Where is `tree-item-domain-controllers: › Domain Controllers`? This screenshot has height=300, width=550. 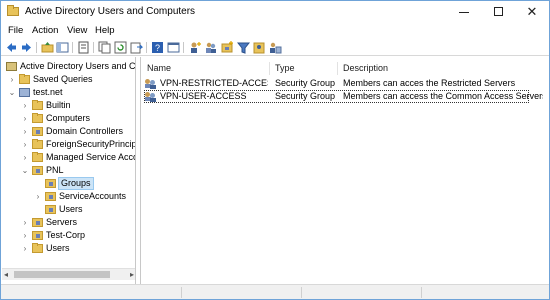 tree-item-domain-controllers: › Domain Controllers is located at coordinates (68, 131).